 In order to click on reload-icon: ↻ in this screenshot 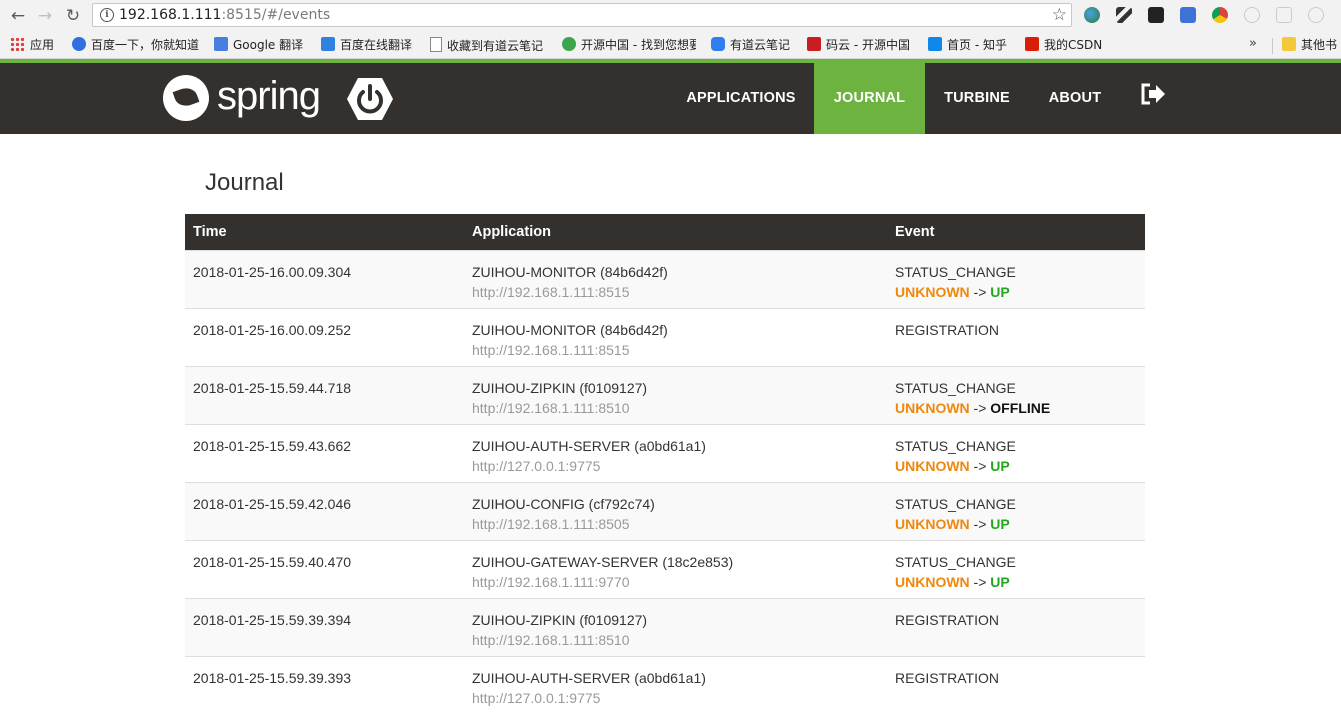, I will do `click(73, 16)`.